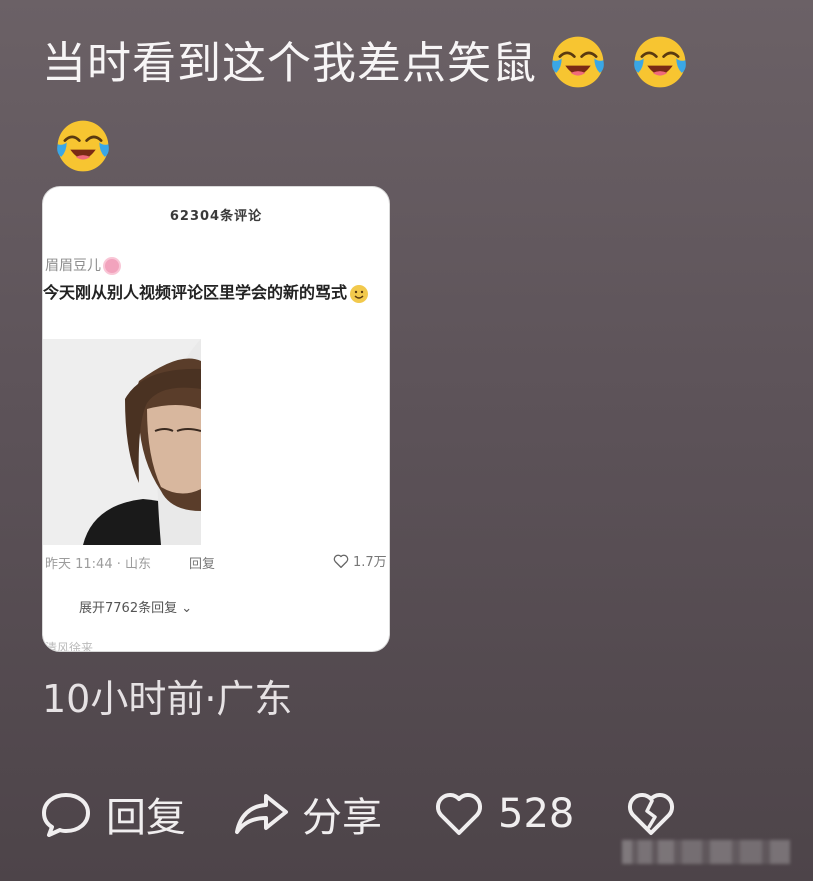  Describe the element at coordinates (73, 266) in the screenshot. I see `username-text: 眉眉豆儿` at that location.